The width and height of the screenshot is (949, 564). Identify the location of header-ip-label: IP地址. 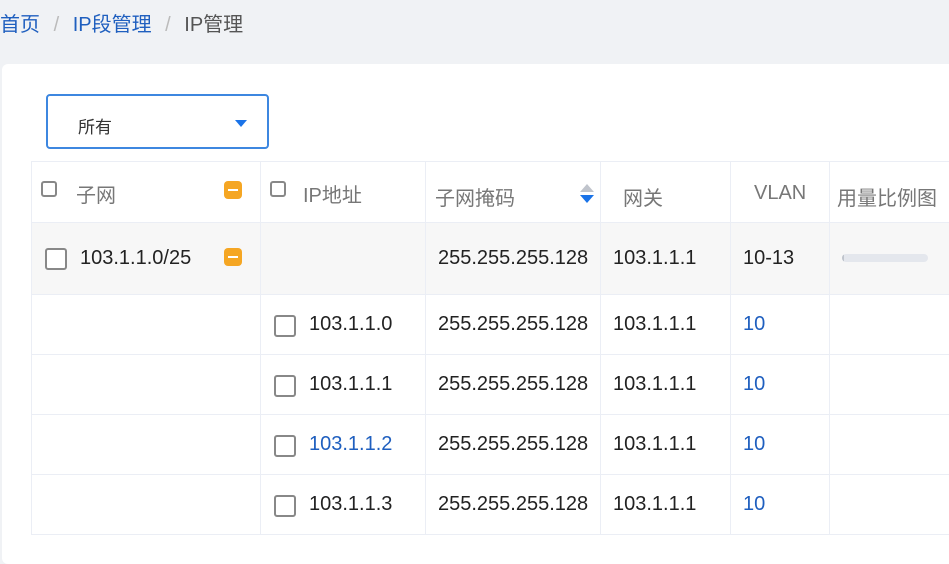
(332, 193).